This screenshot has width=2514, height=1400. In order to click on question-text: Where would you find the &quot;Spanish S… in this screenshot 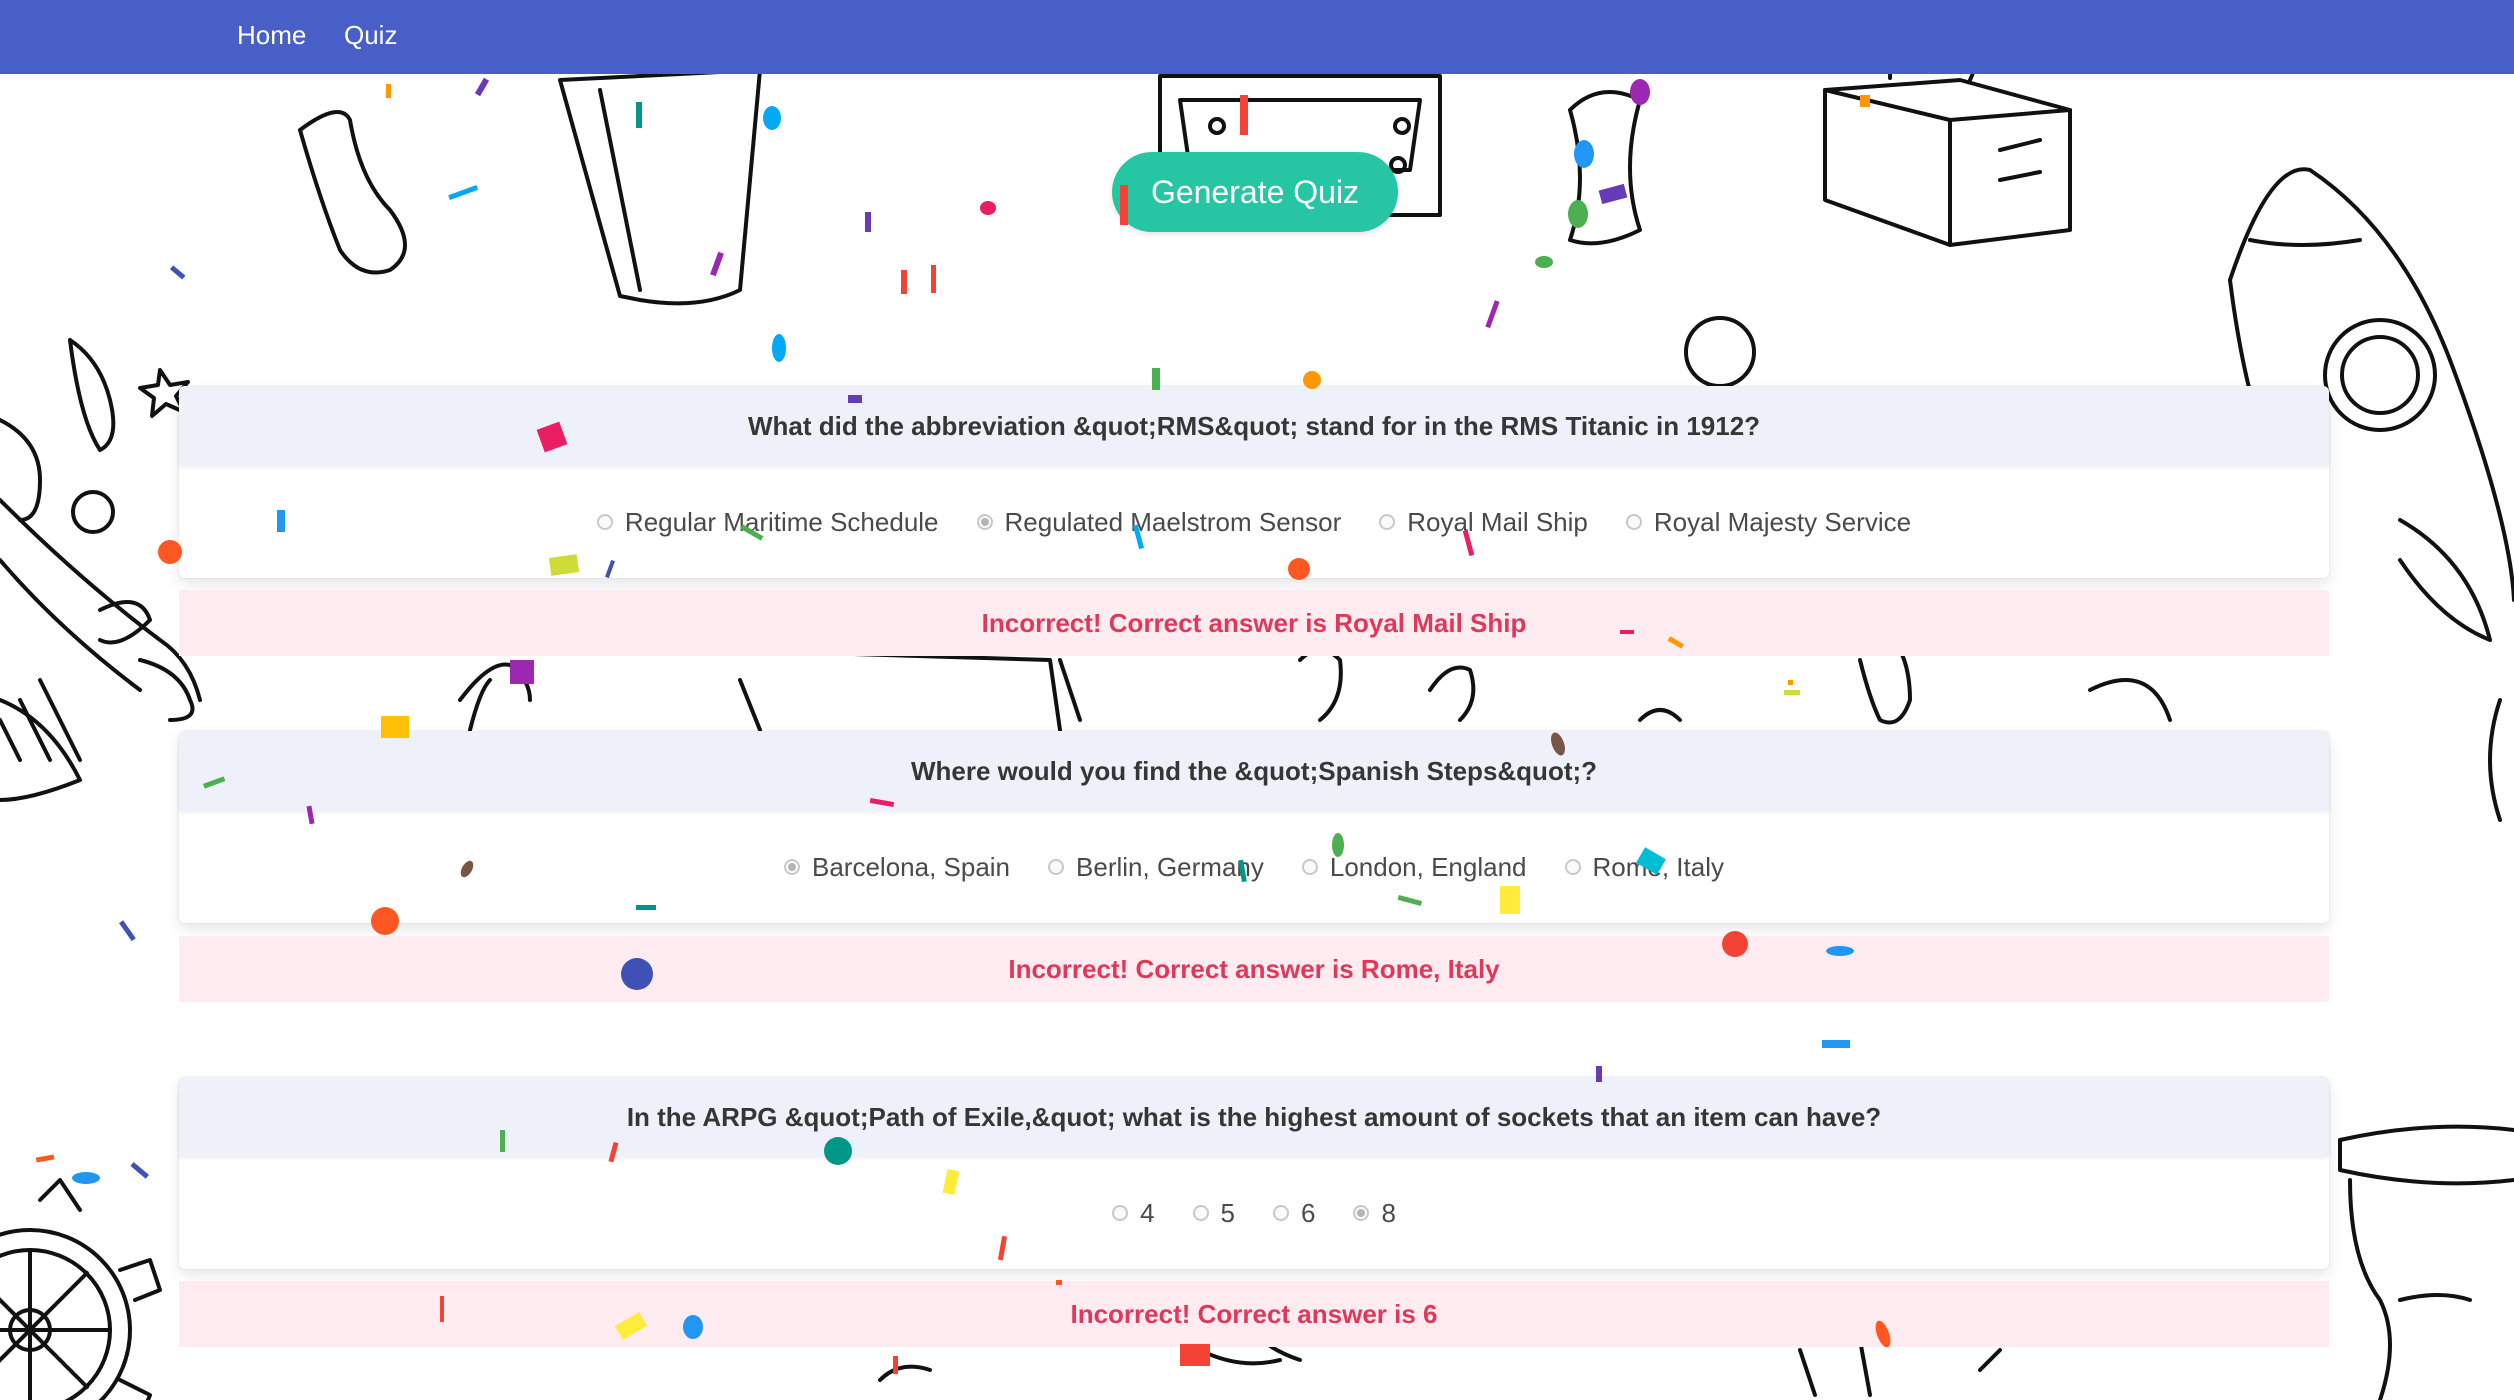, I will do `click(1254, 771)`.